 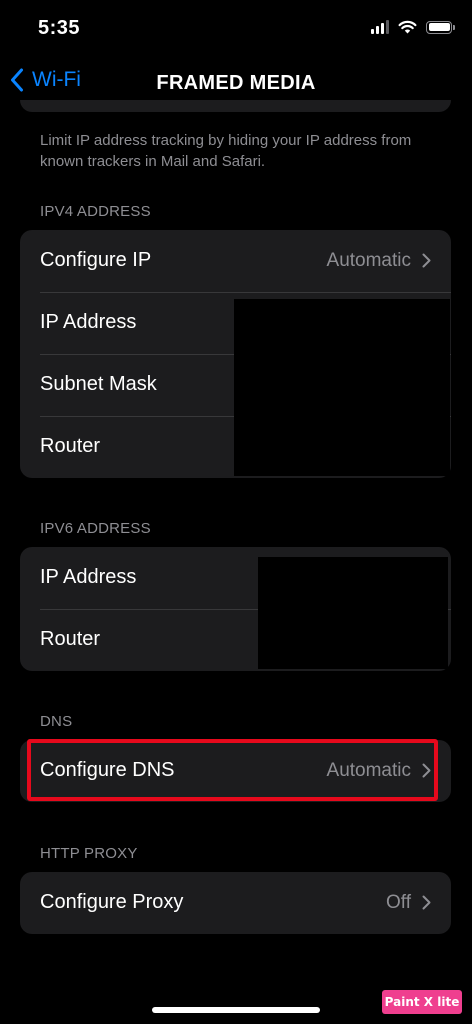 What do you see at coordinates (342, 387) in the screenshot?
I see `redacted-ipv4-values` at bounding box center [342, 387].